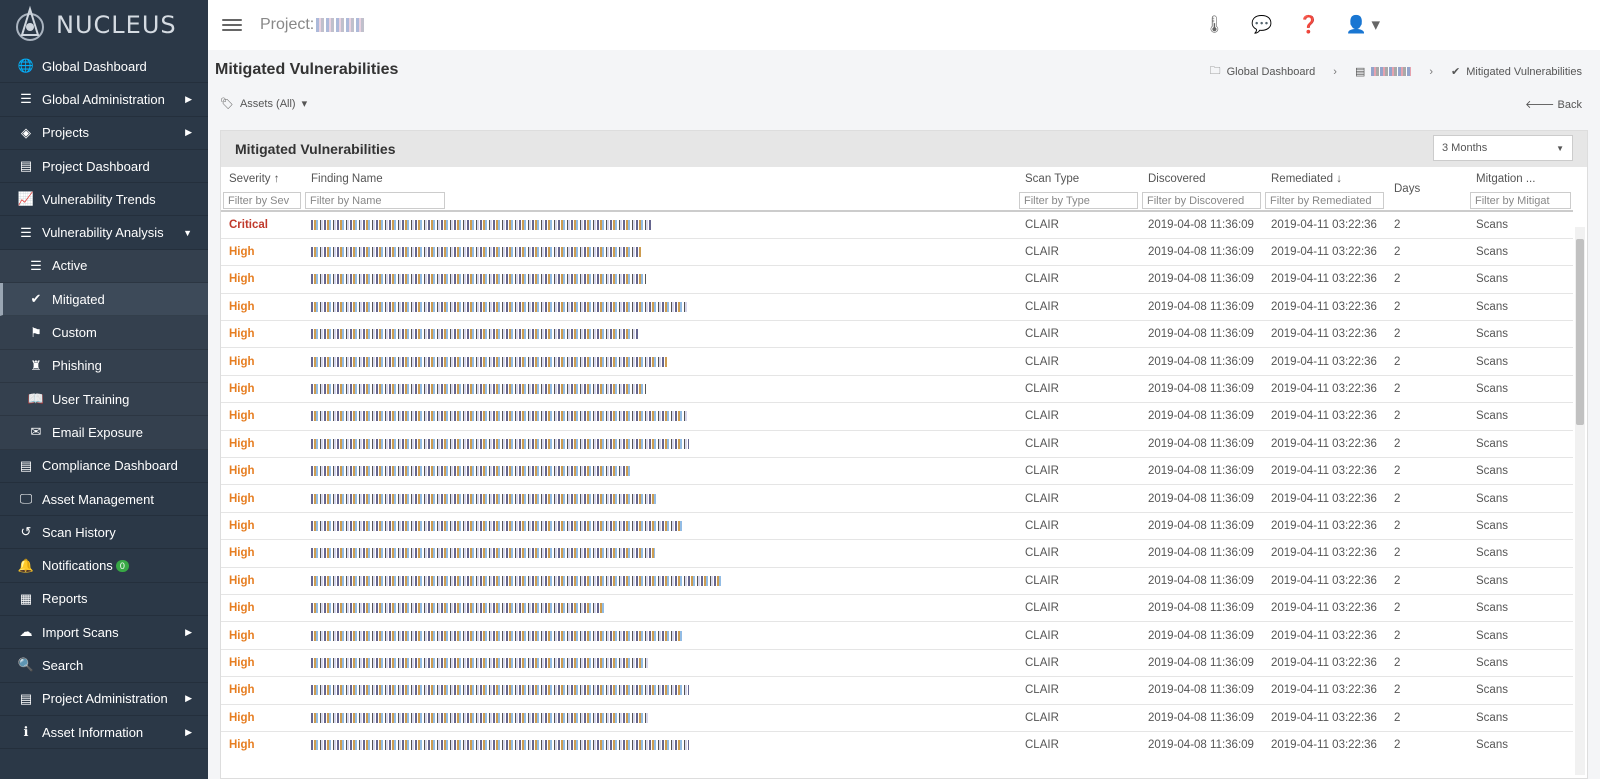 This screenshot has height=779, width=1600. I want to click on sidebar-item-user-training: 📖 User Training, so click(104, 399).